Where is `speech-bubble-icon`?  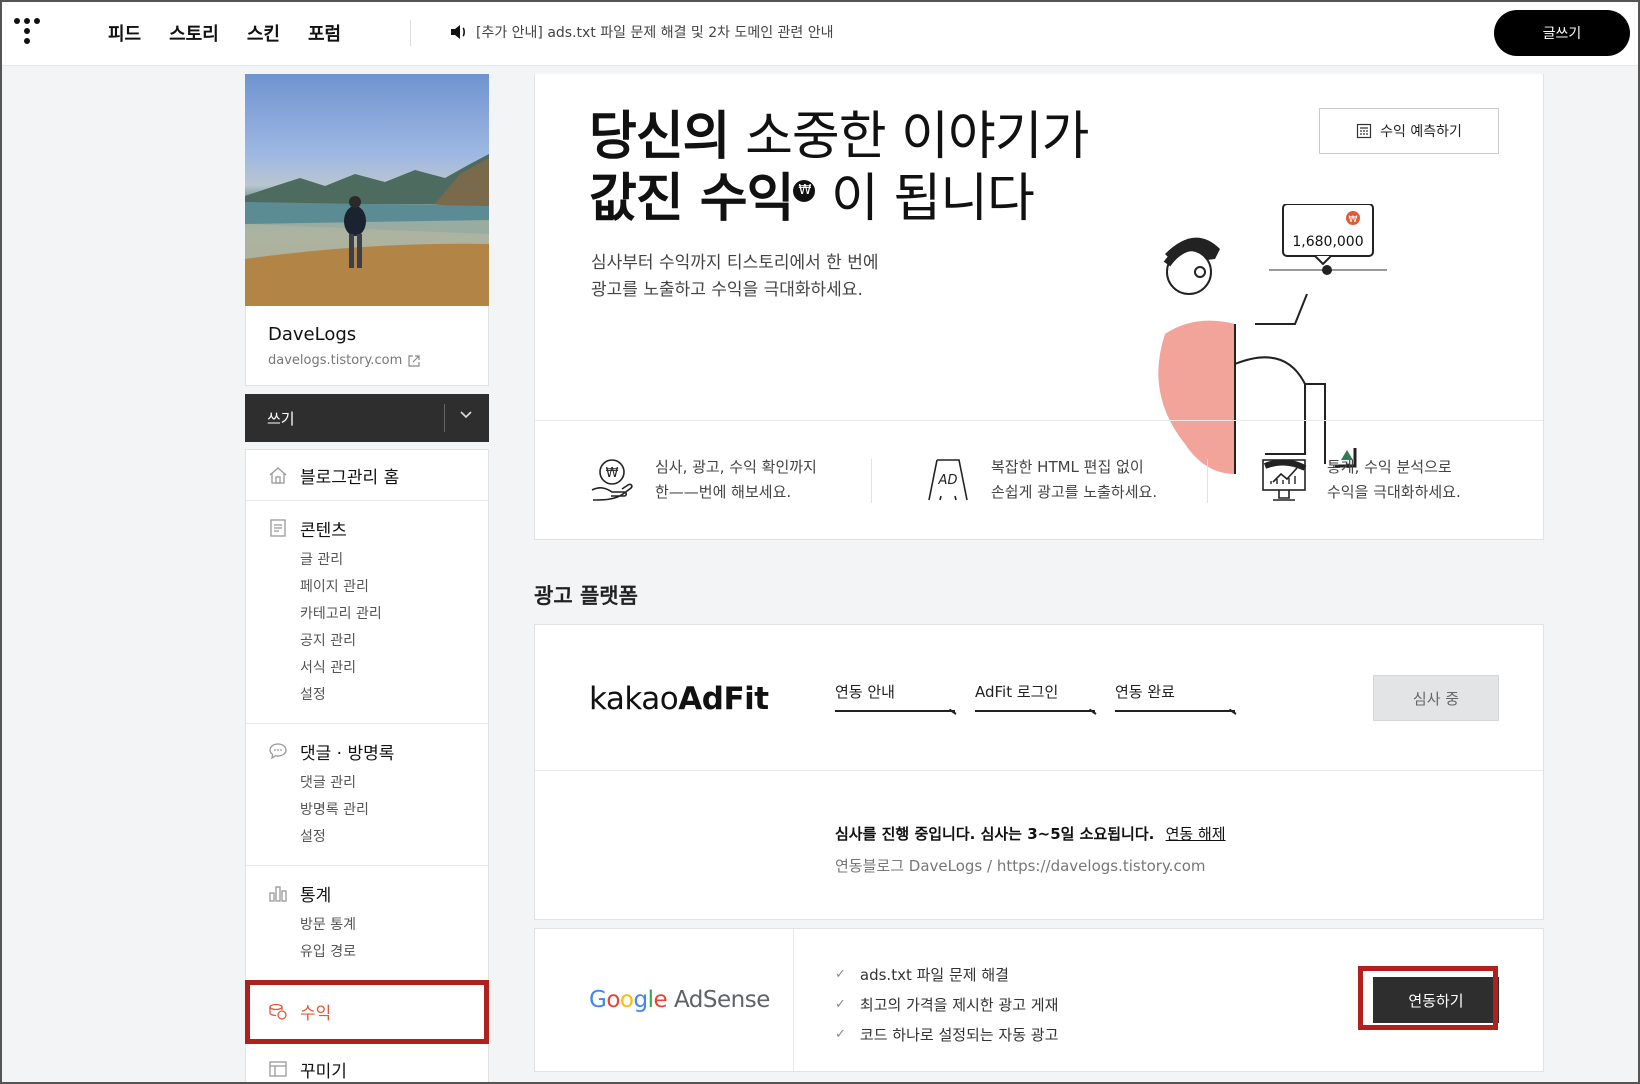 speech-bubble-icon is located at coordinates (278, 751).